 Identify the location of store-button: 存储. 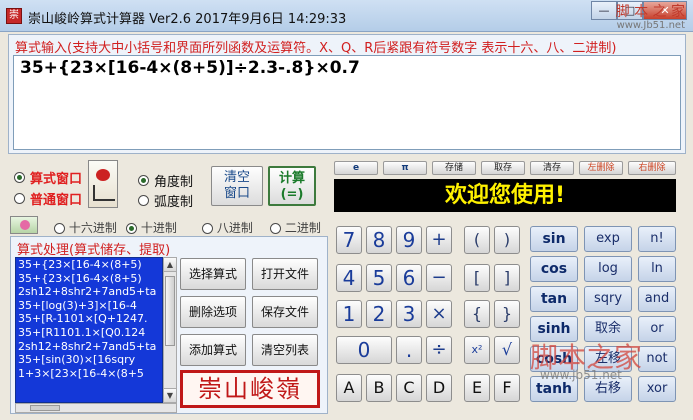
(454, 168).